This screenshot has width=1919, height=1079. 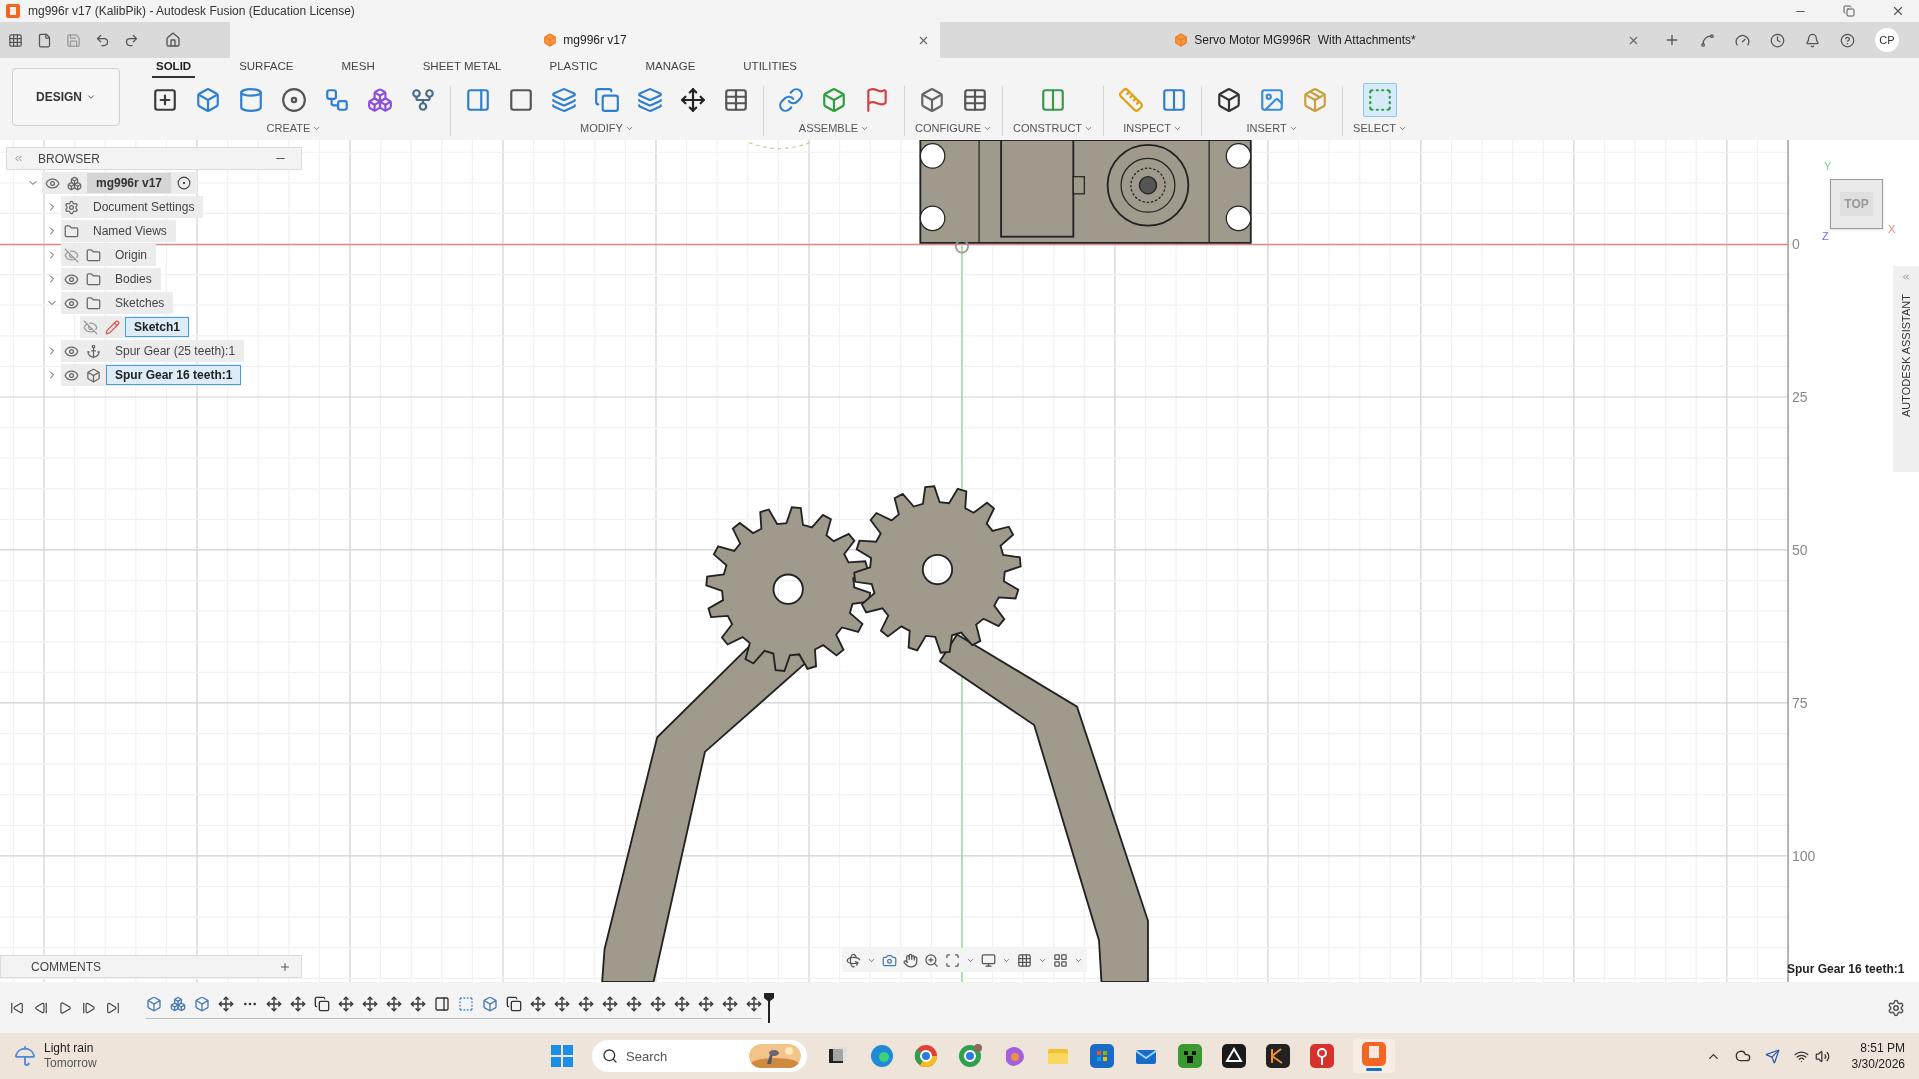 I want to click on toolbar-tab: PLASTIC, so click(x=573, y=67).